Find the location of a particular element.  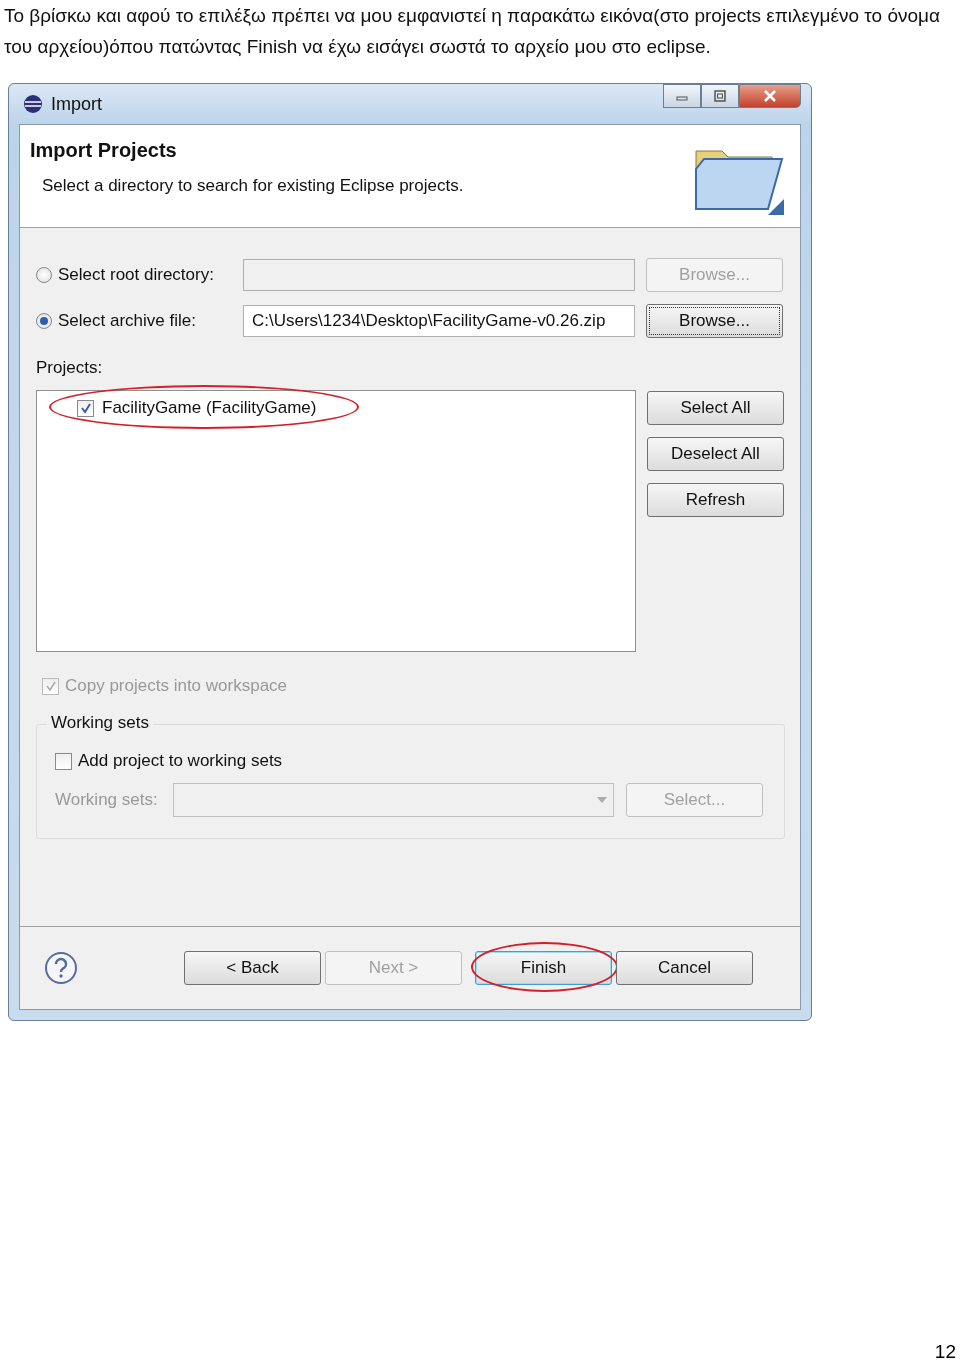

project-label: FacilityGame (FacilityGame) is located at coordinates (209, 408).